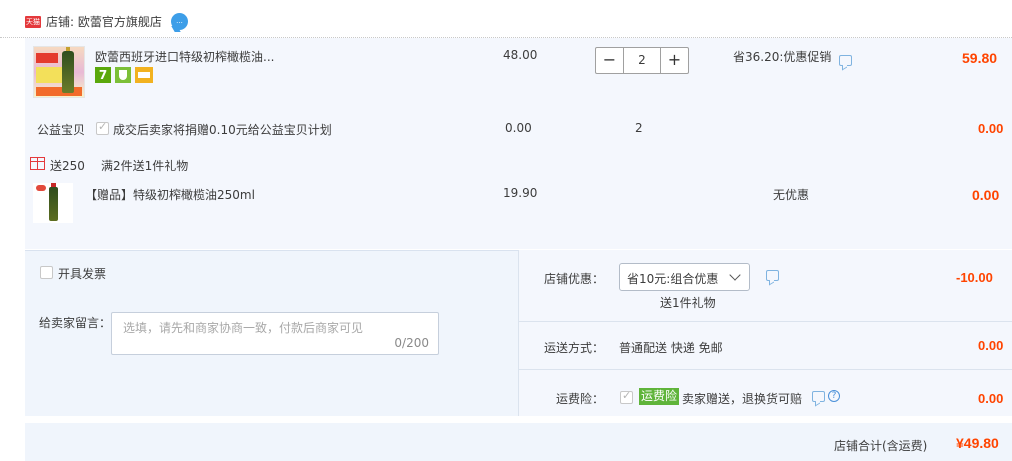  I want to click on shop-name: 店铺: 欧蕾官方旗舰店, so click(104, 21).